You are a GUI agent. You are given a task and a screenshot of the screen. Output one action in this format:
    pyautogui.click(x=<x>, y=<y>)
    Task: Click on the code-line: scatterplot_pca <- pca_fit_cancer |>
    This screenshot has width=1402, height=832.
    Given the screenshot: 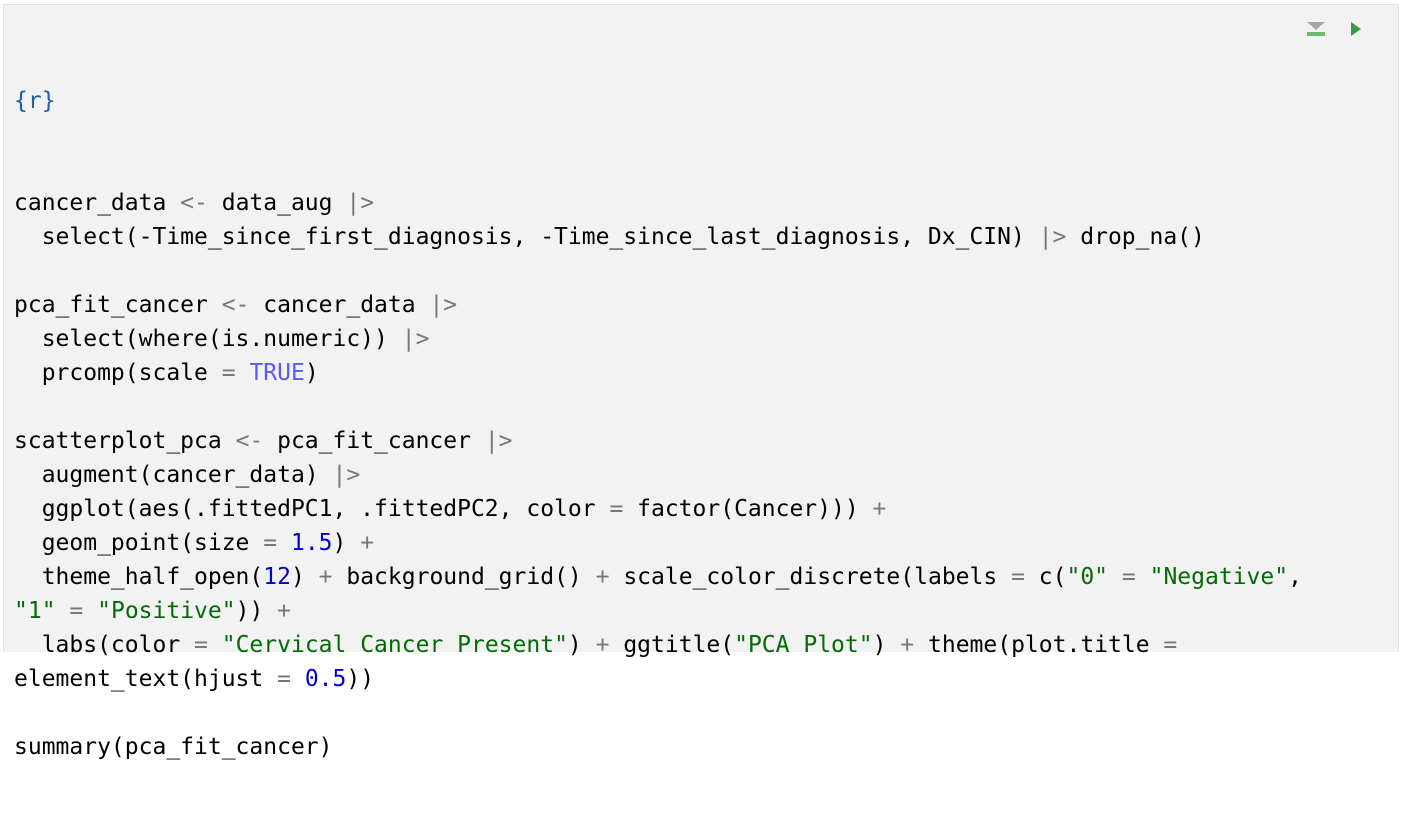 What is the action you would take?
    pyautogui.click(x=658, y=441)
    